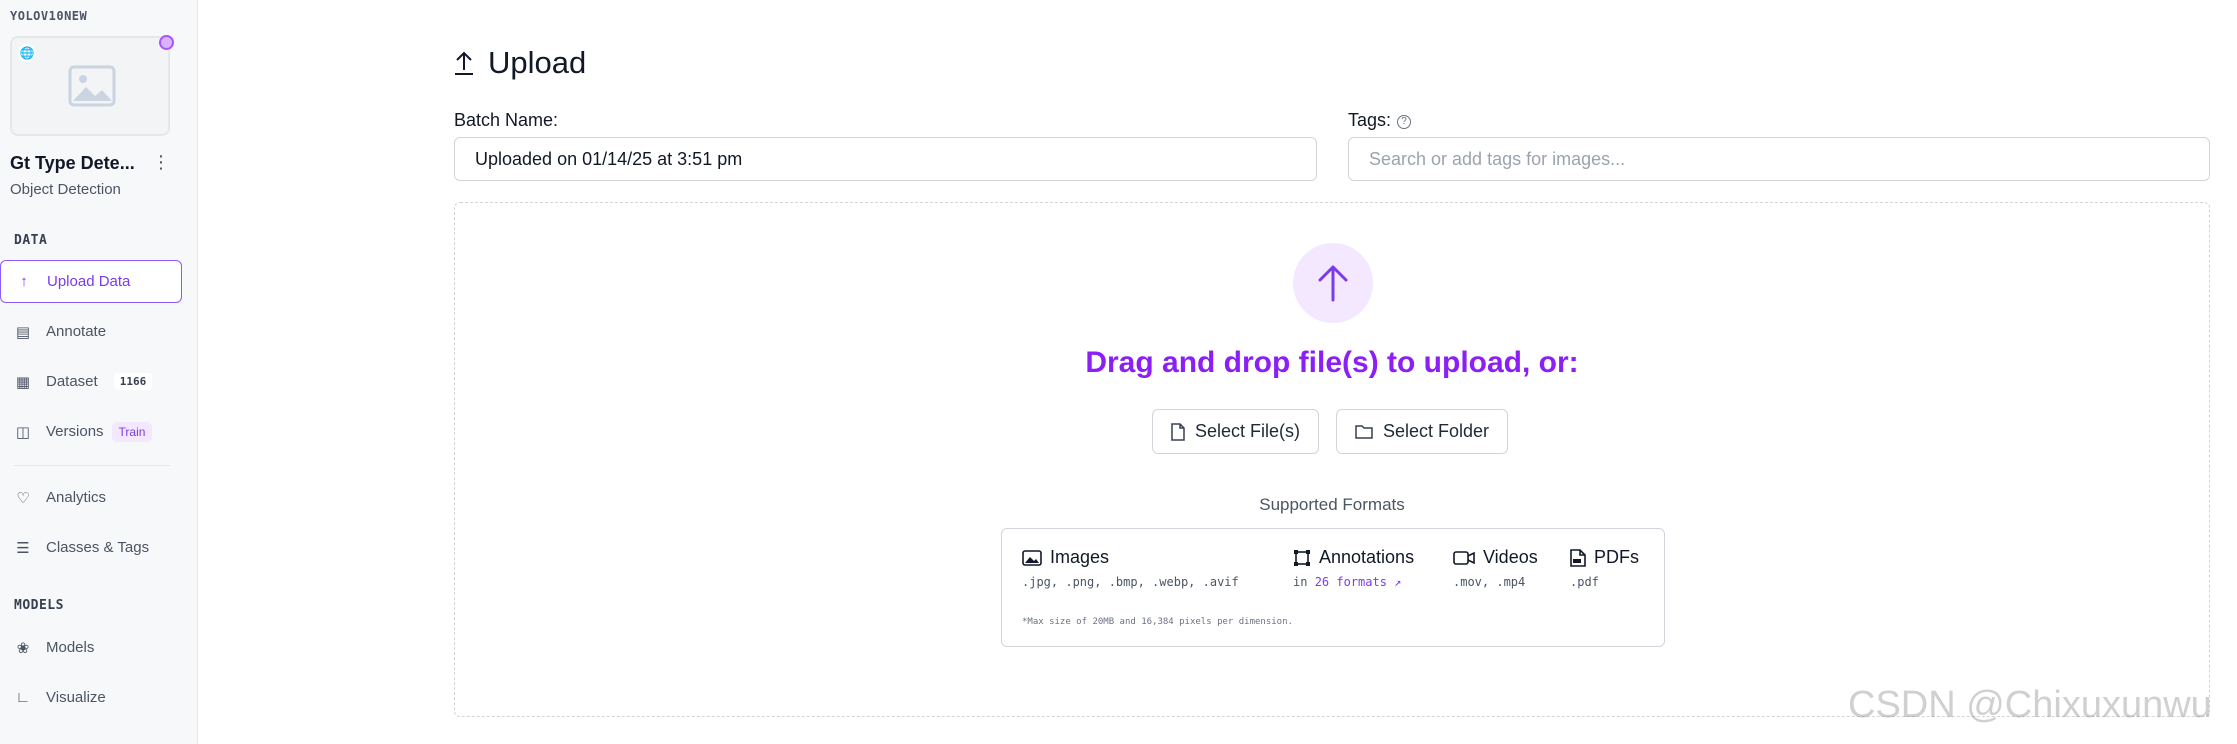 This screenshot has height=744, width=2237. I want to click on sidebar-item-dataset: ▦ Dataset 1166, so click(91, 381).